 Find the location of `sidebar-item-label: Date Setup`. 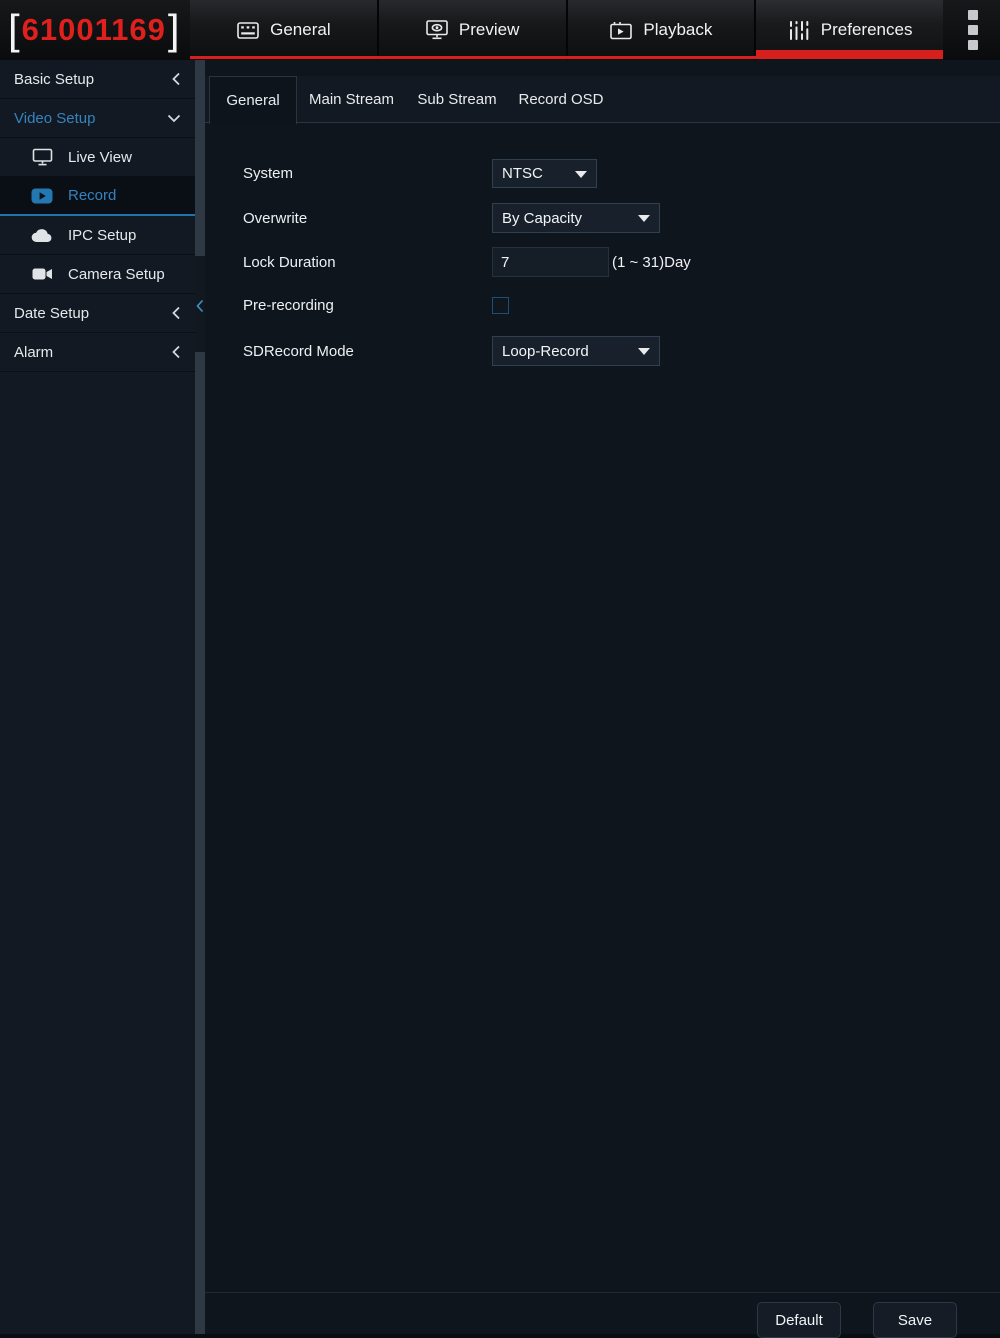

sidebar-item-label: Date Setup is located at coordinates (52, 313).